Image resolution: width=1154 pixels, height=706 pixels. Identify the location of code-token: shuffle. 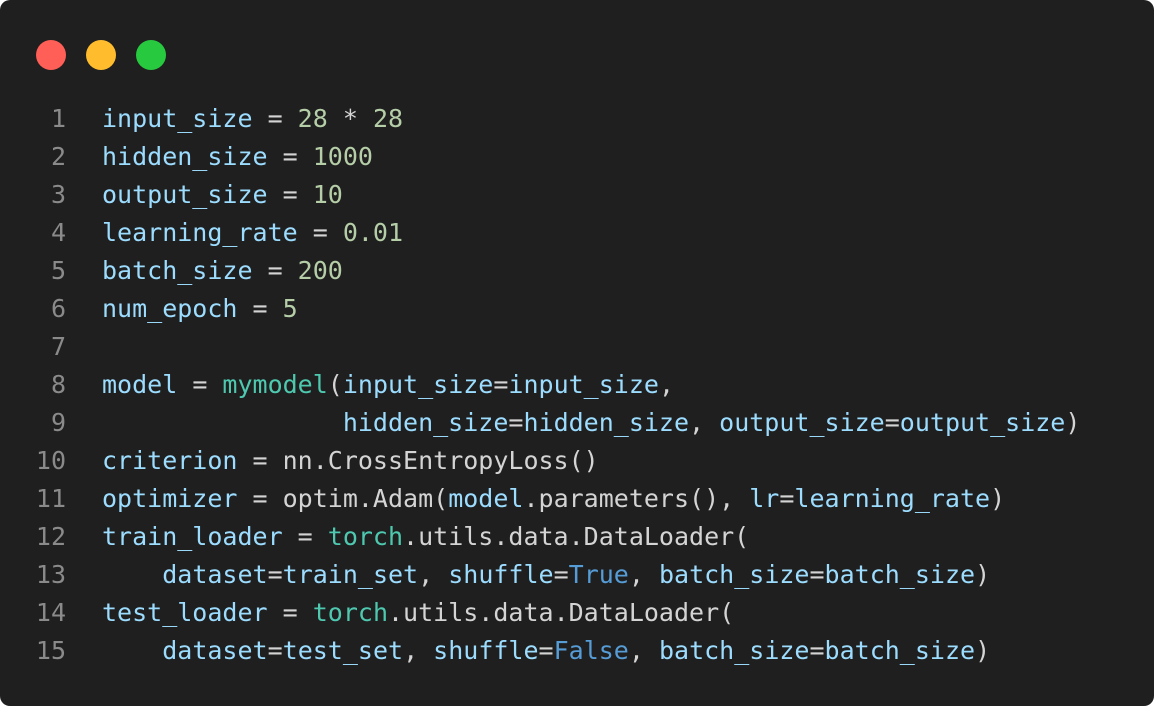
(486, 650).